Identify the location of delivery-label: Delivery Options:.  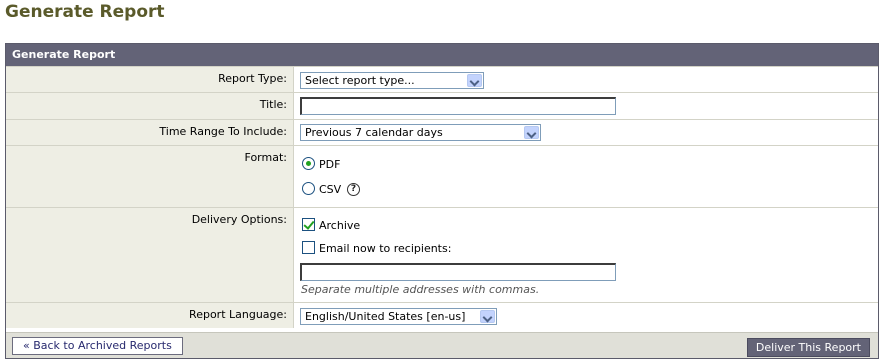
(150, 255).